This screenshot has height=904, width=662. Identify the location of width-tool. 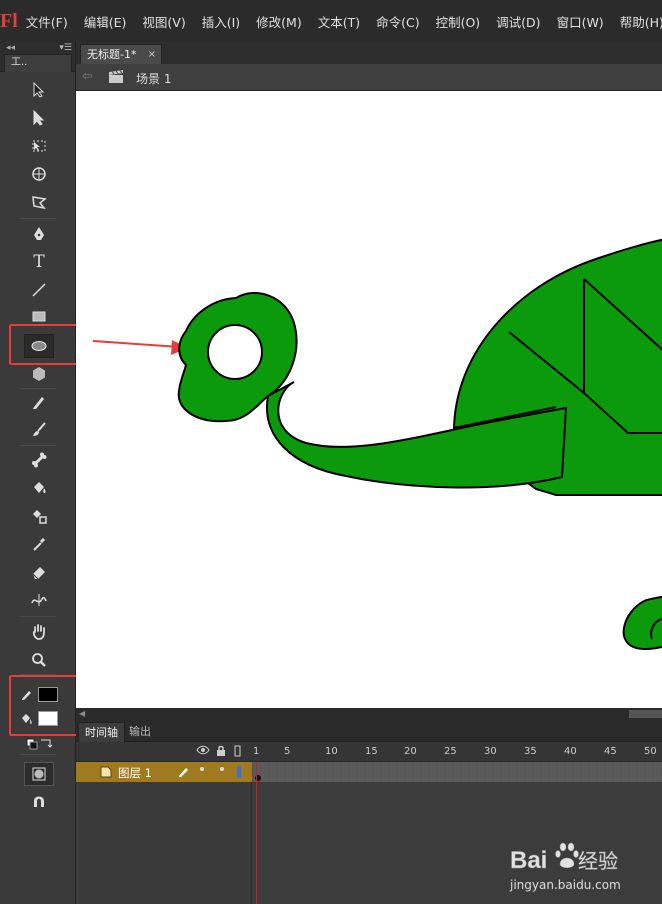
(39, 600).